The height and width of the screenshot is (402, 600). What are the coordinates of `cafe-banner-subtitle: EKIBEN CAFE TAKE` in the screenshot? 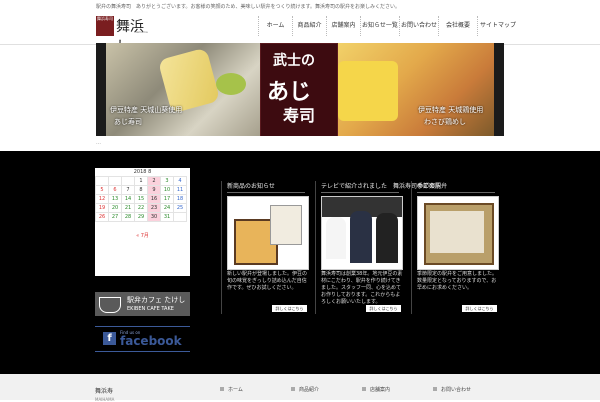 It's located at (150, 309).